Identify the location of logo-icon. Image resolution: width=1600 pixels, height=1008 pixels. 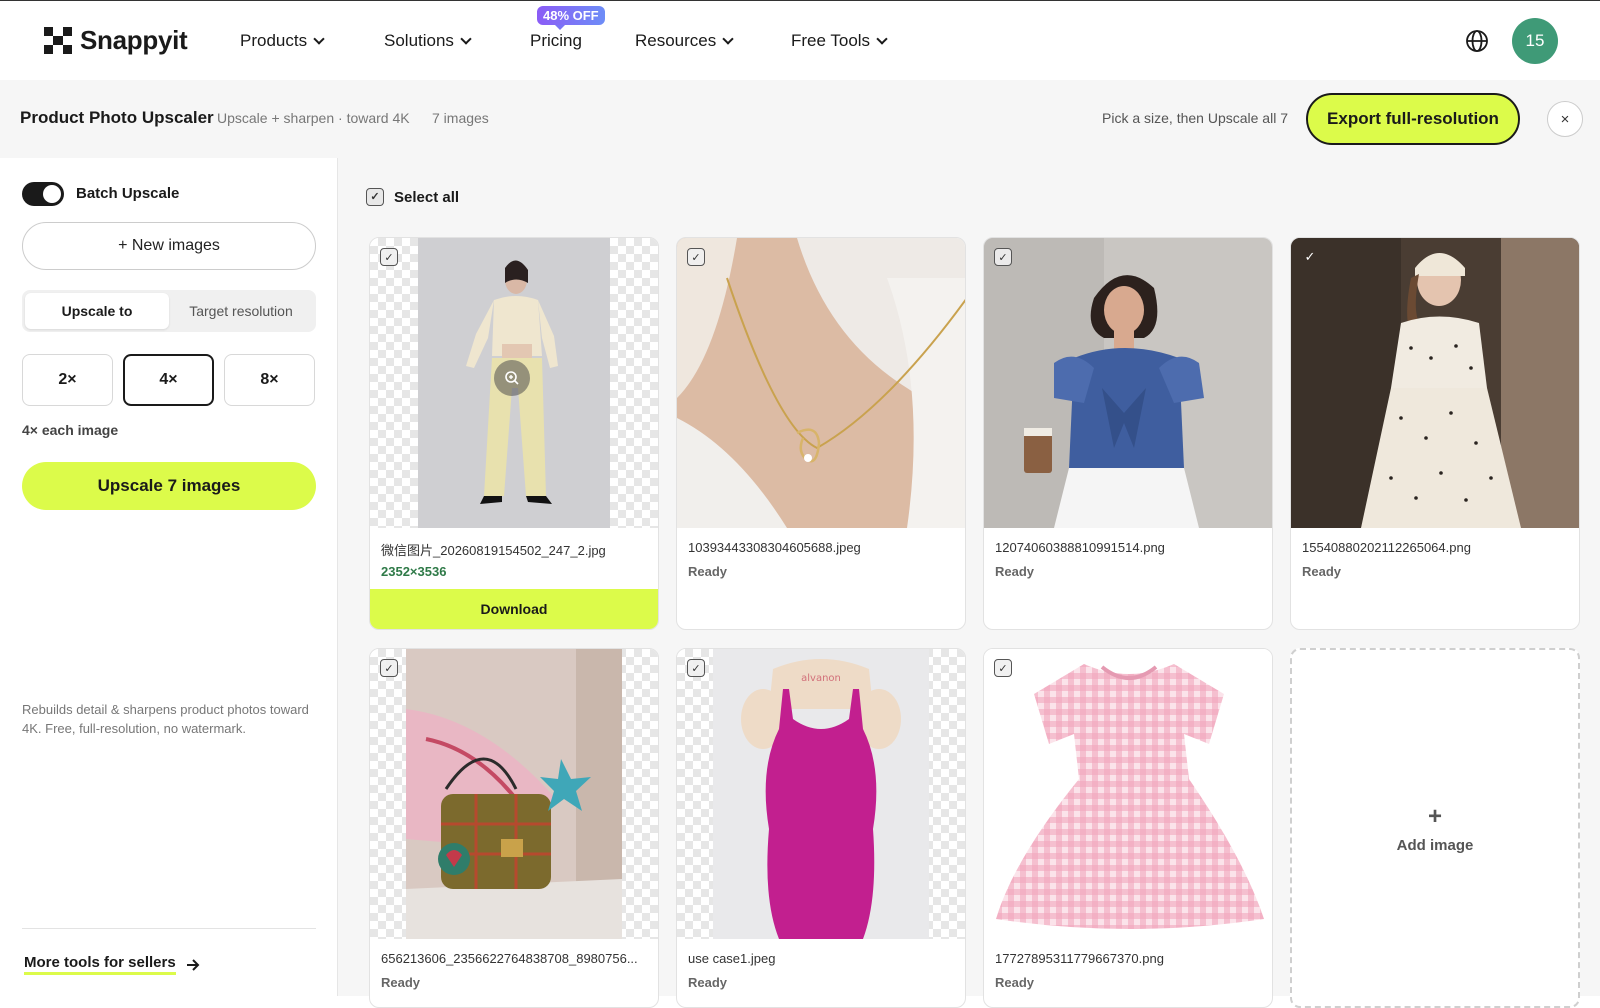
(58, 40).